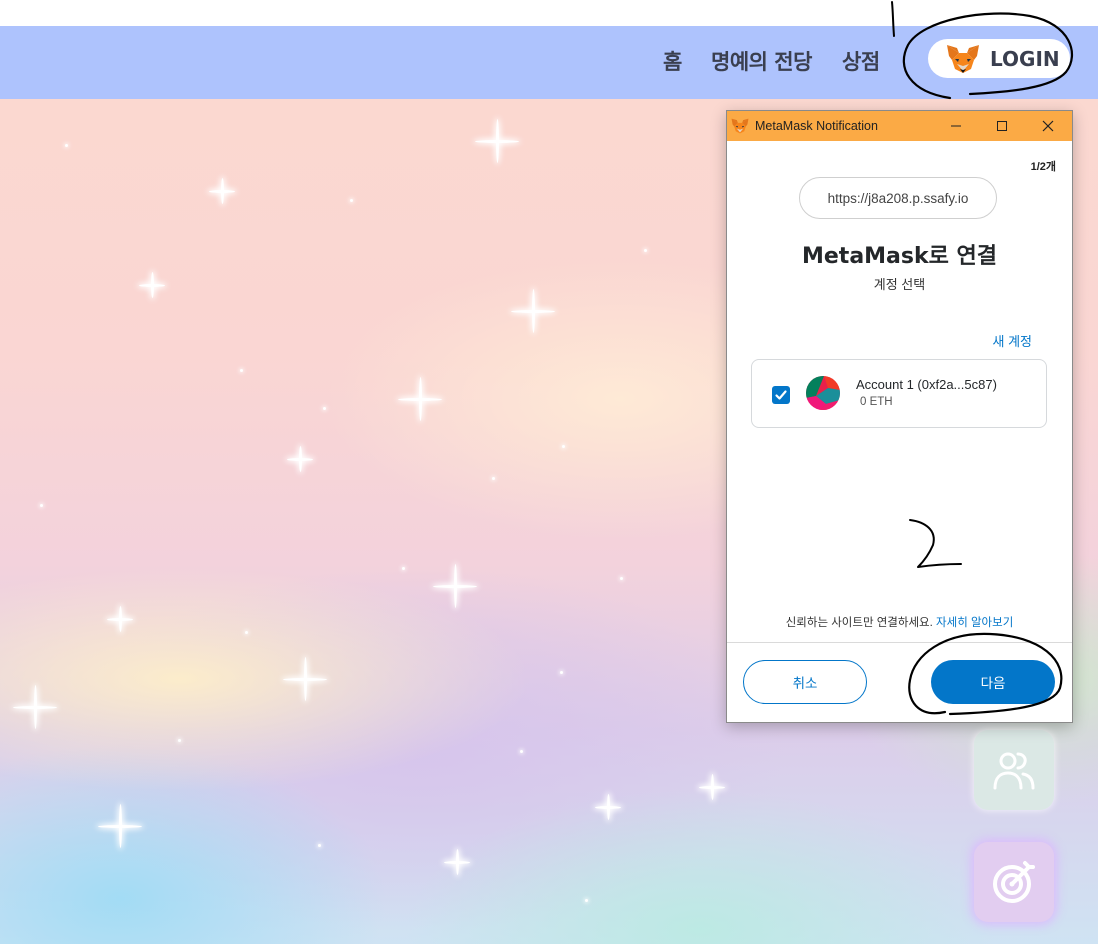 The width and height of the screenshot is (1098, 944). What do you see at coordinates (926, 384) in the screenshot?
I see `account-name: Account 1 (0xf2a...5c87)` at bounding box center [926, 384].